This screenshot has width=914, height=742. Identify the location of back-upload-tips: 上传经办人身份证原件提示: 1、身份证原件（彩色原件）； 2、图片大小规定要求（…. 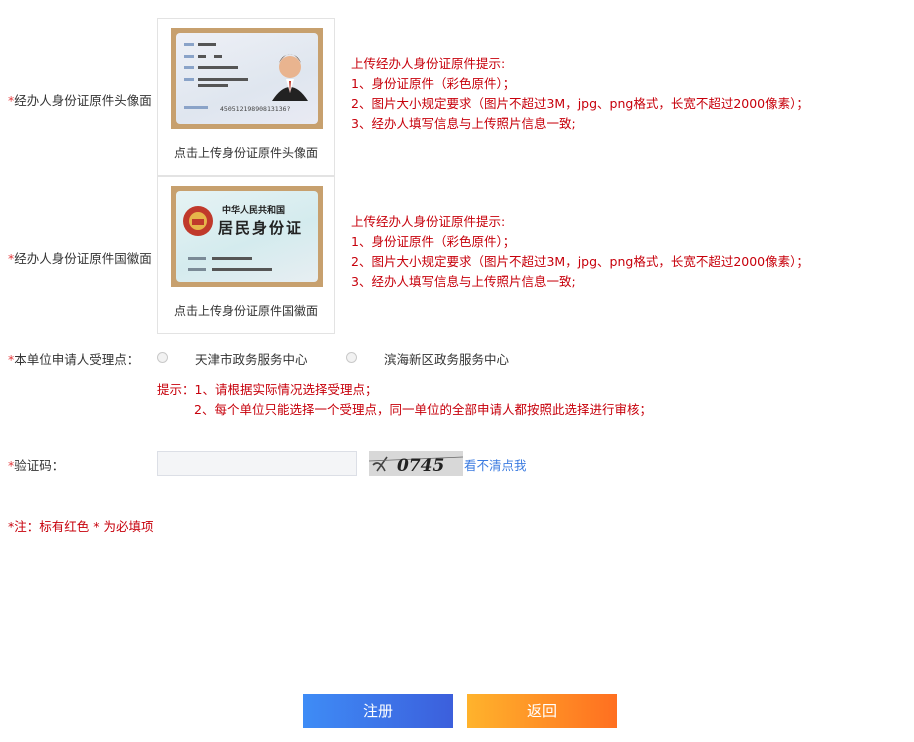
(580, 251).